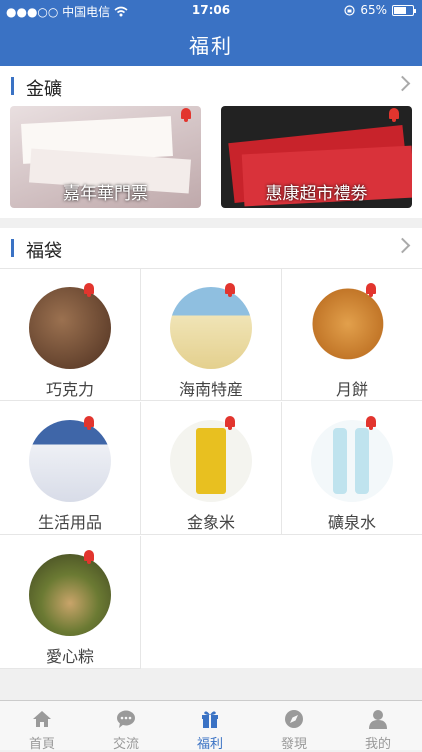  What do you see at coordinates (377, 744) in the screenshot?
I see `tab-label: 我的` at bounding box center [377, 744].